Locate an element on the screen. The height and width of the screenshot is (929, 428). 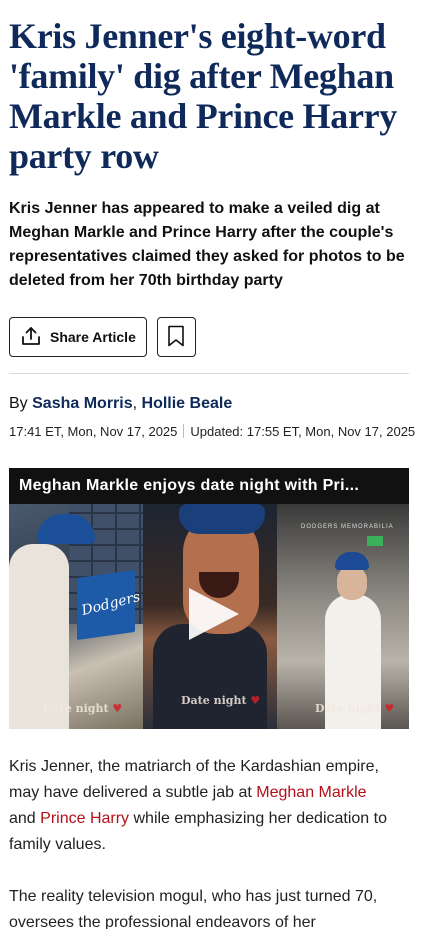
video-frame-3: DODGERS MEMORABILIA Date night ♥ is located at coordinates (343, 616).